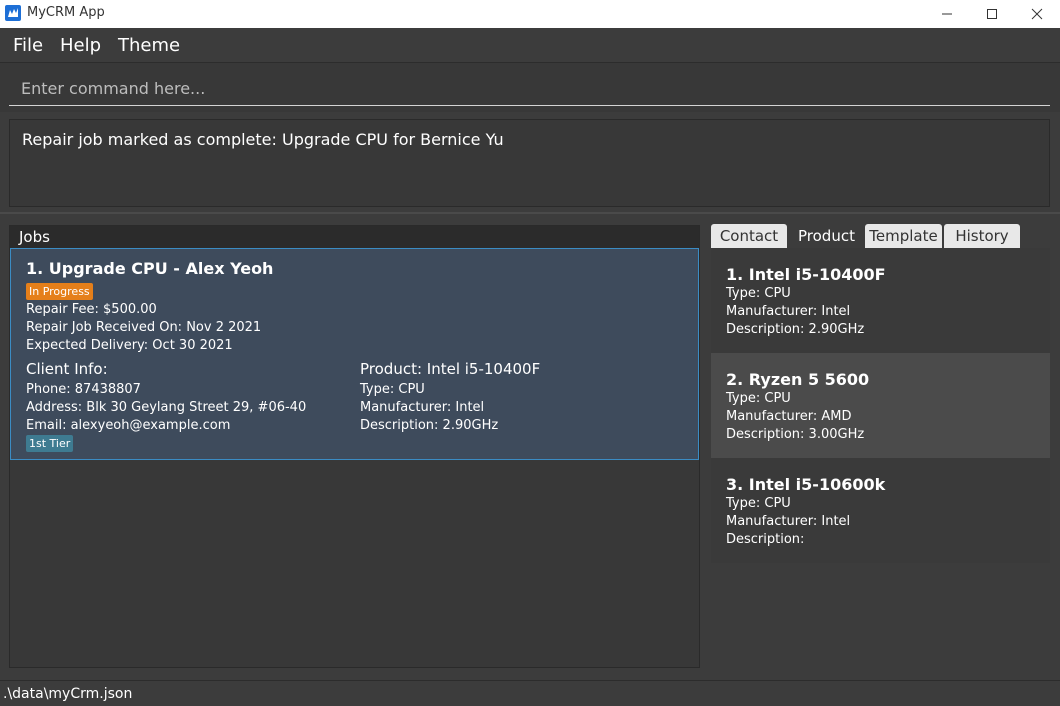 The height and width of the screenshot is (706, 1060). I want to click on minimize-icon, so click(947, 14).